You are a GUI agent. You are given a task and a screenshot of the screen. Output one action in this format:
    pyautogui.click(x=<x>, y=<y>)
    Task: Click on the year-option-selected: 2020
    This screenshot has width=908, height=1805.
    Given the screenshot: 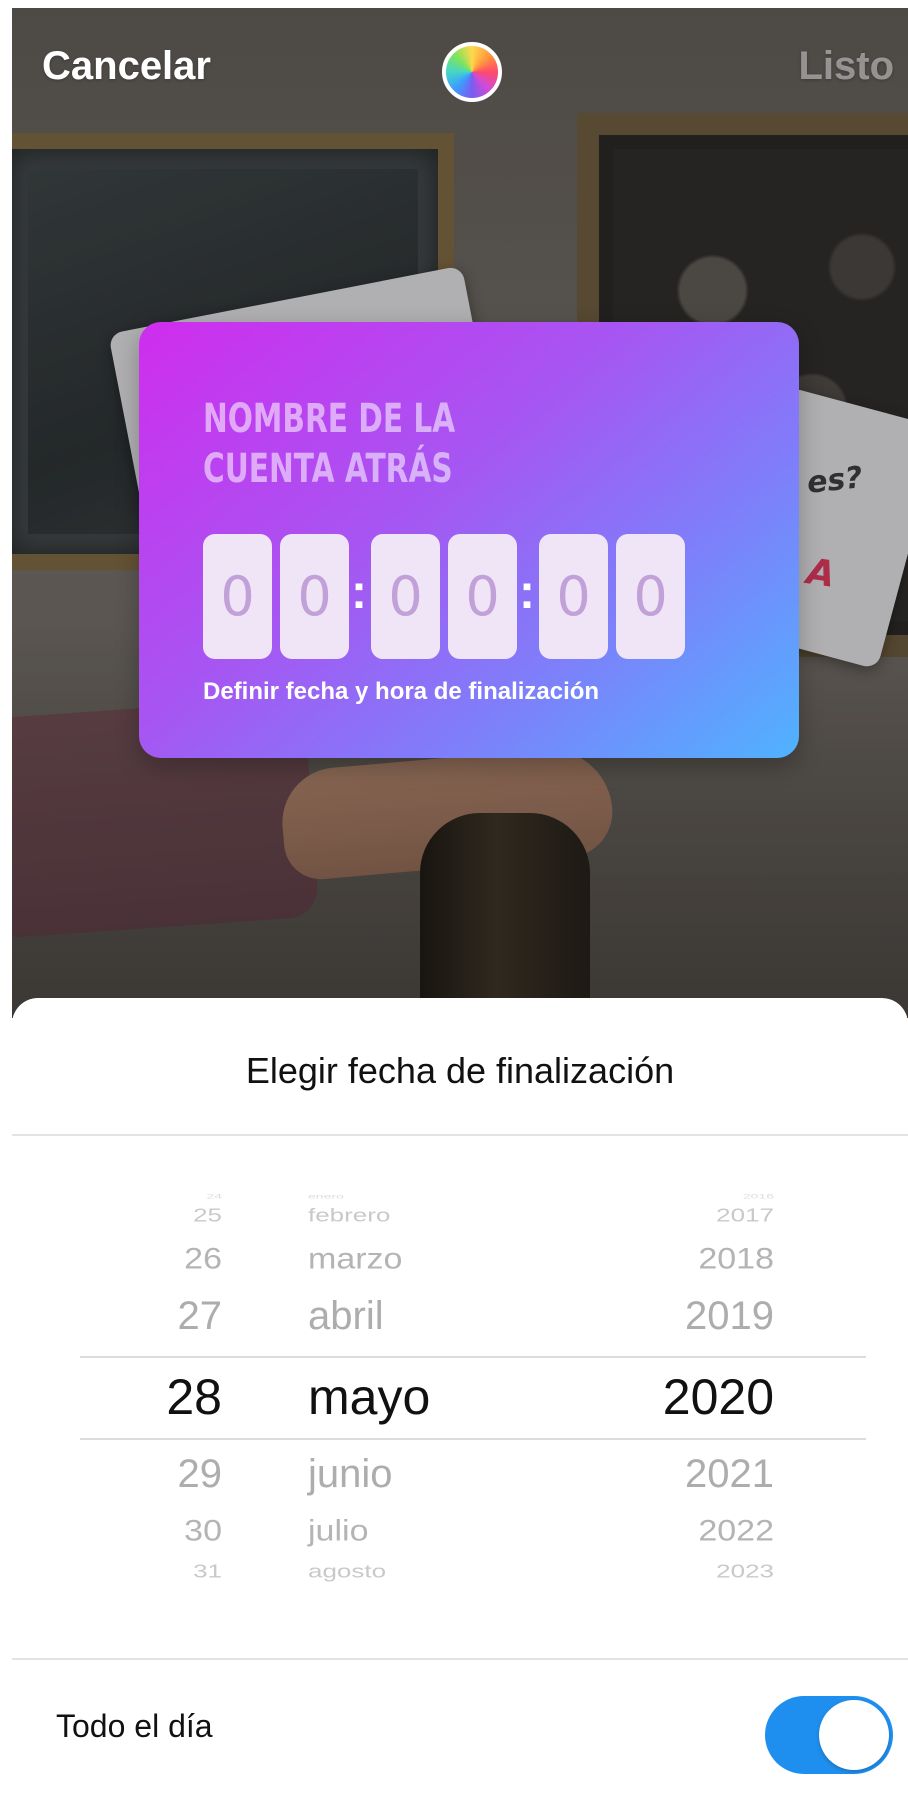 What is the action you would take?
    pyautogui.click(x=704, y=1397)
    